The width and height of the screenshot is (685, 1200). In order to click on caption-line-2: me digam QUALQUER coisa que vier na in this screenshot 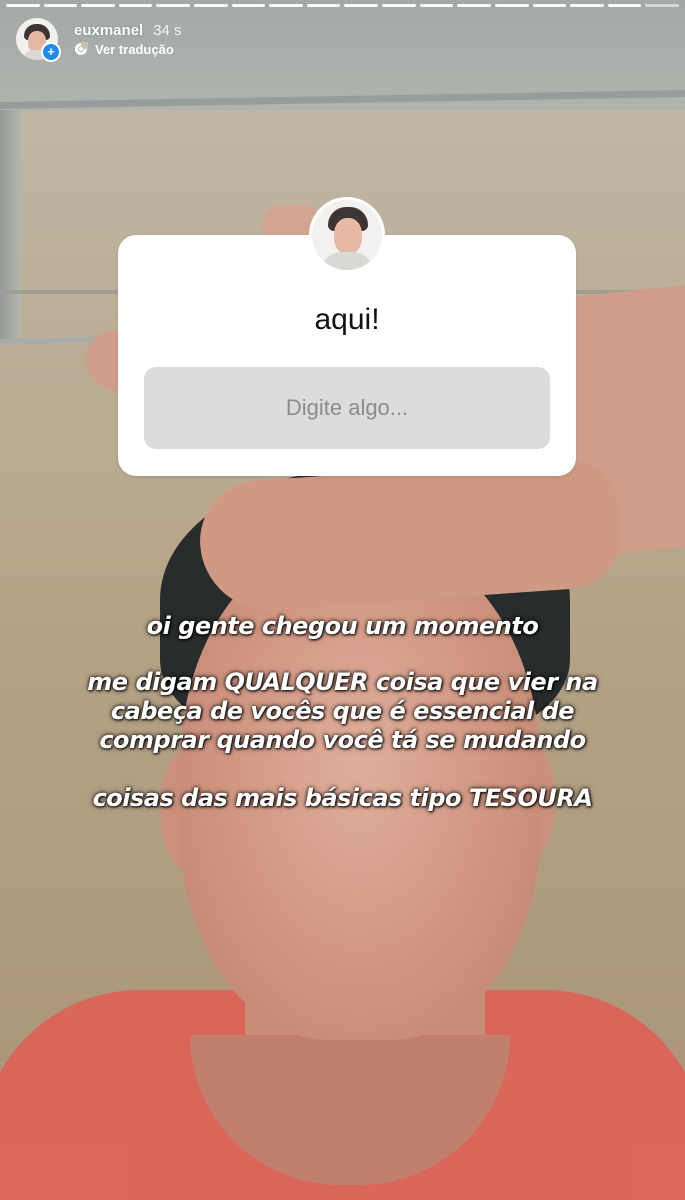, I will do `click(342, 682)`.